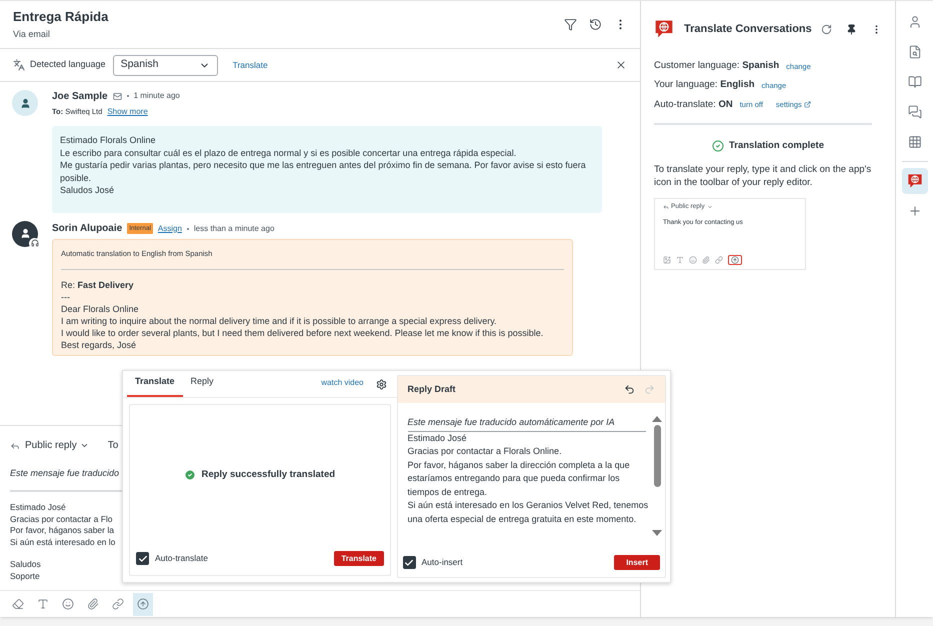 The width and height of the screenshot is (933, 626). Describe the element at coordinates (763, 176) in the screenshot. I see `hint-text: To translate your reply, type it and click on the app's icon in the toolbar of your reply editor.` at that location.